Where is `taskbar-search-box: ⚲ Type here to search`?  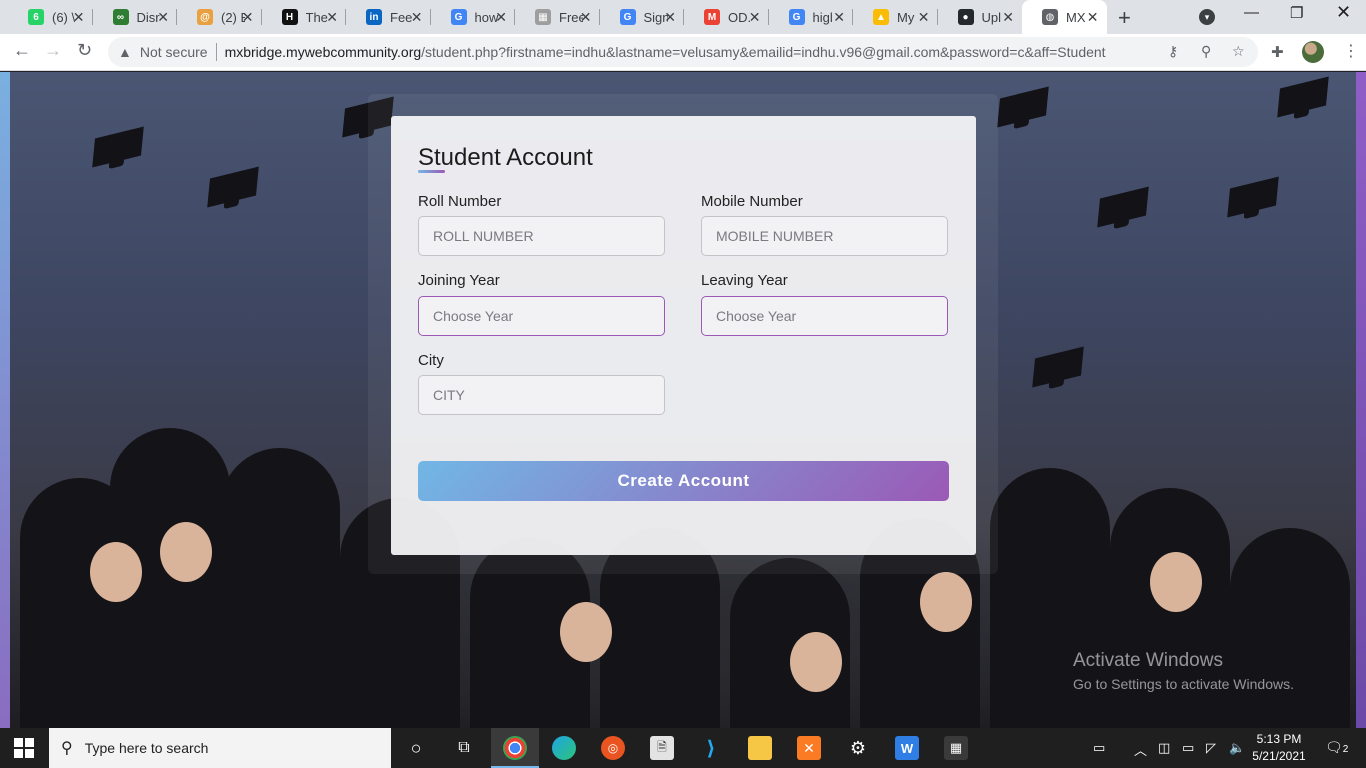 taskbar-search-box: ⚲ Type here to search is located at coordinates (220, 748).